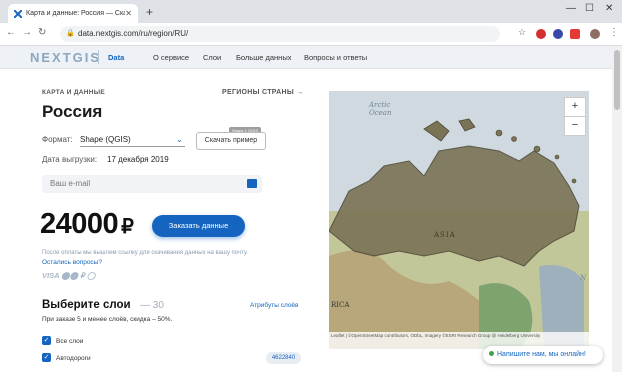  I want to click on chat-label: Напишите нам, мы онлайн!, so click(541, 354).